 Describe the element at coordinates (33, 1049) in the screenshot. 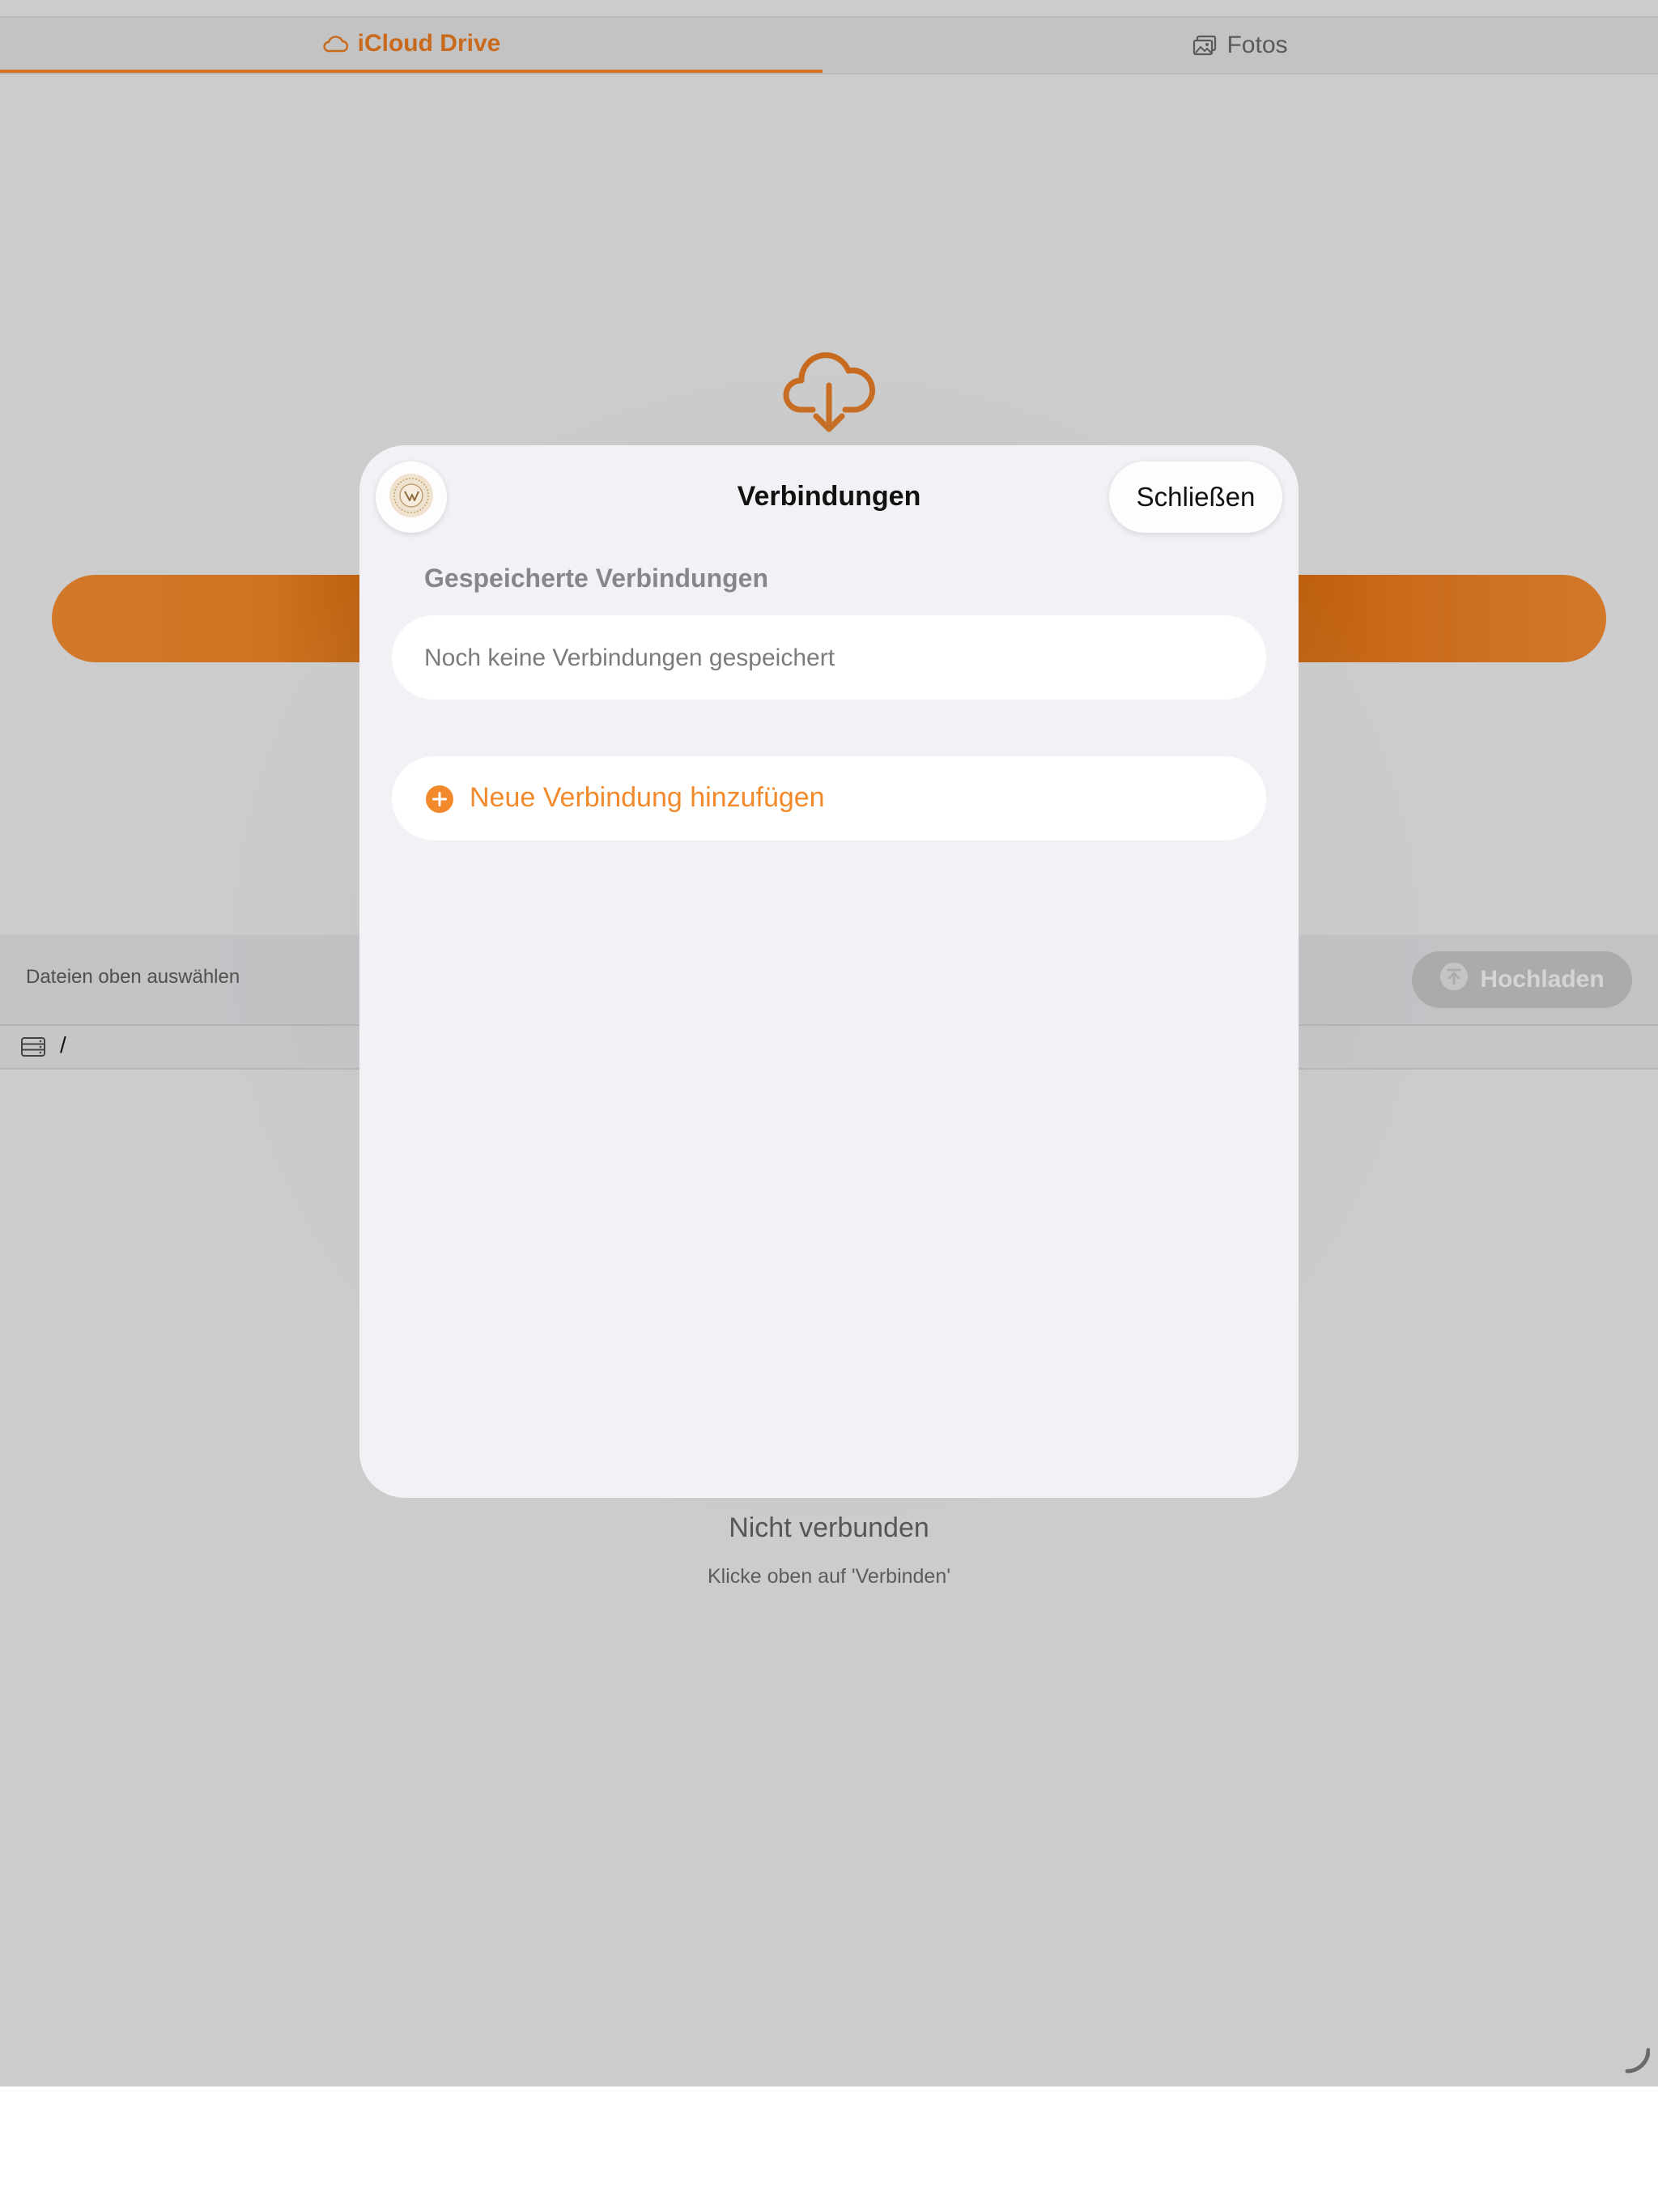

I see `server-icon` at that location.